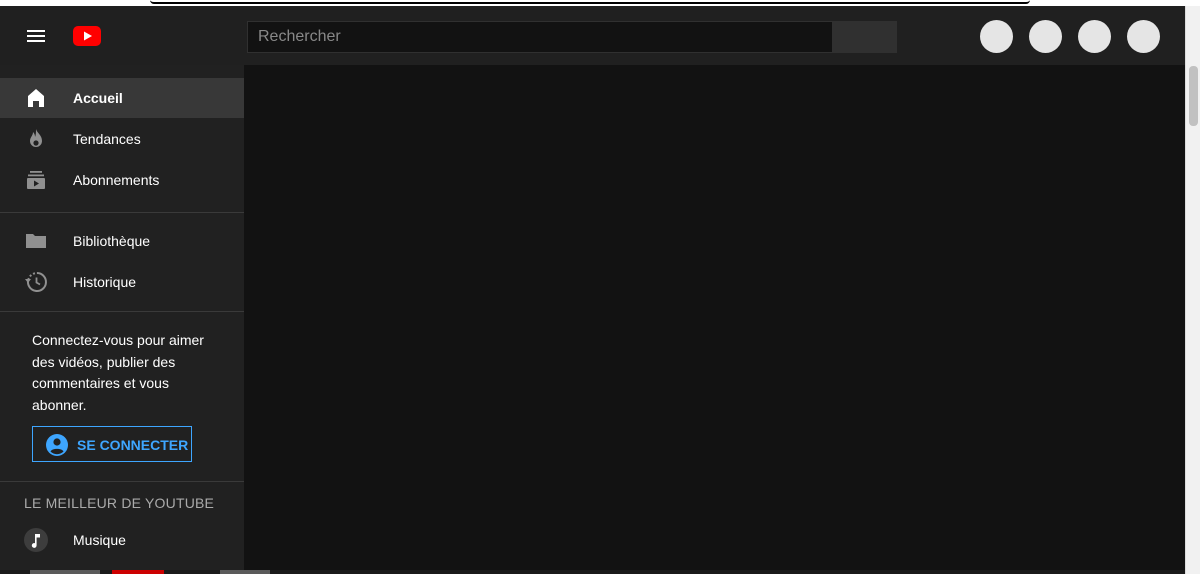 This screenshot has width=1200, height=574. I want to click on sidebar-item-label: Historique, so click(105, 282).